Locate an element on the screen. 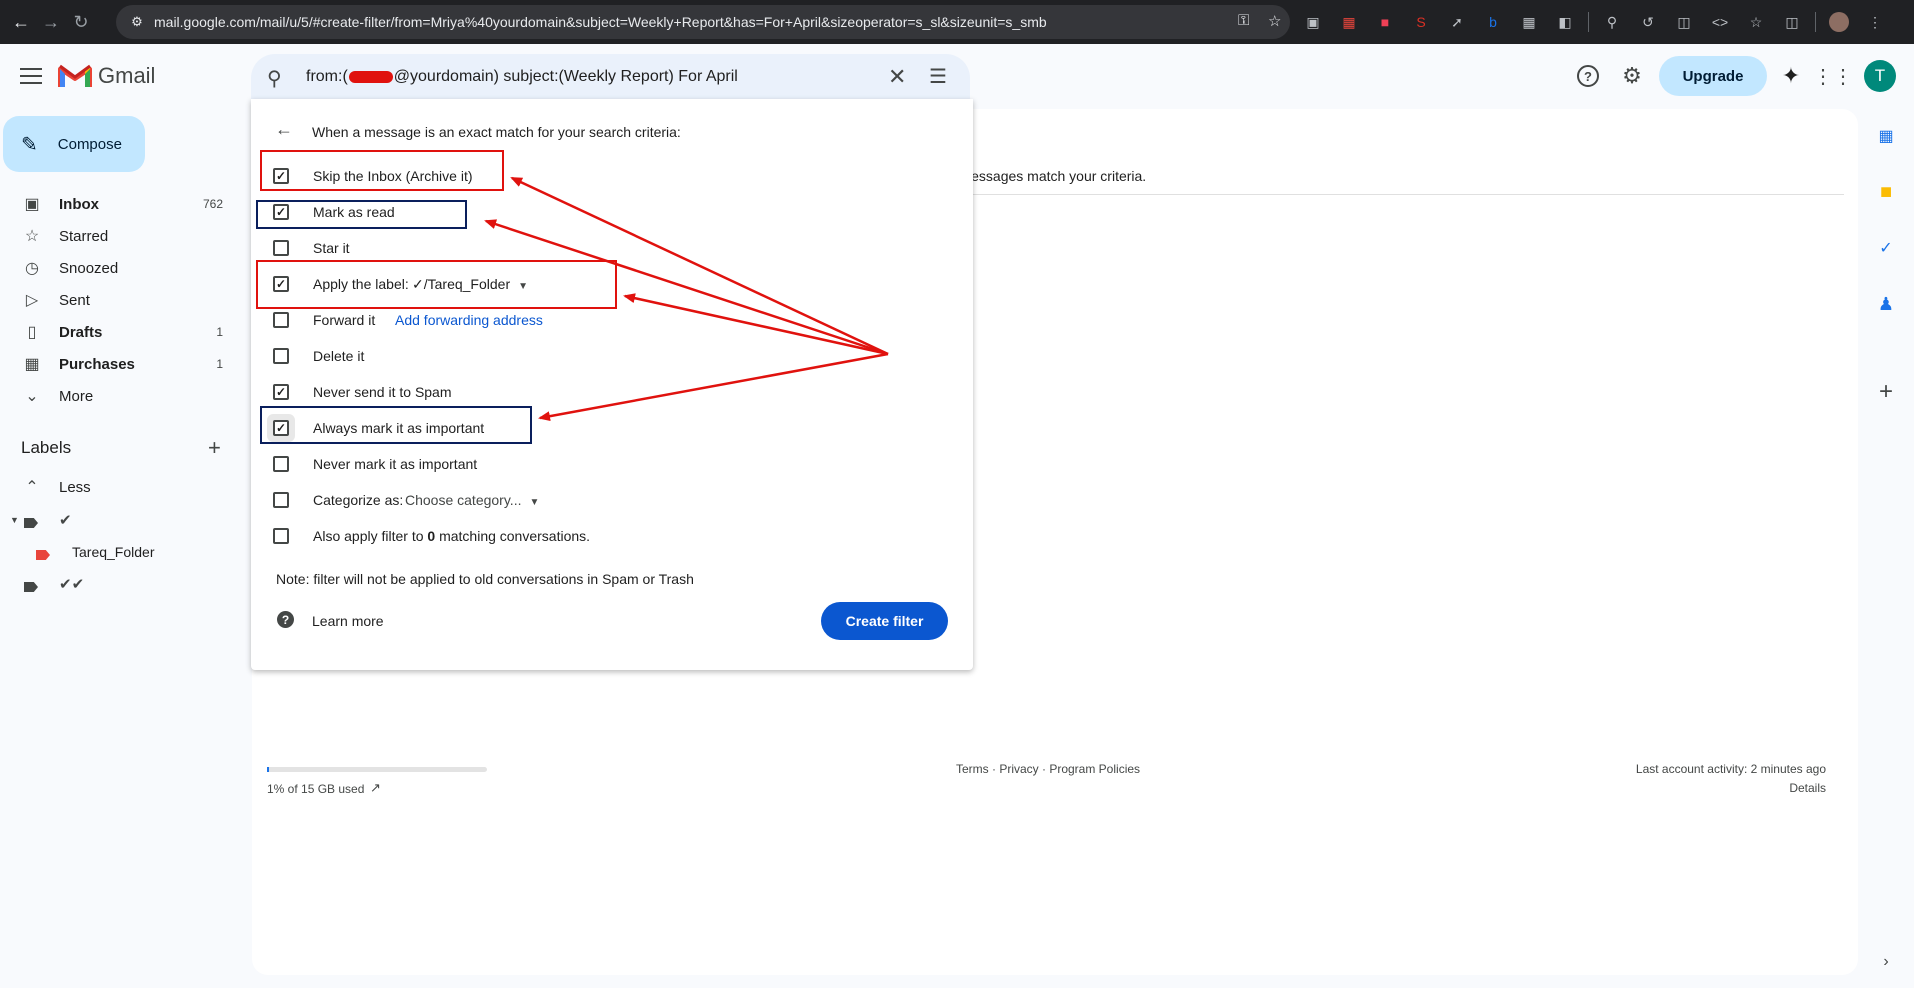 The image size is (1914, 988). option-forward-it: Forward it Add forwarding address is located at coordinates (408, 320).